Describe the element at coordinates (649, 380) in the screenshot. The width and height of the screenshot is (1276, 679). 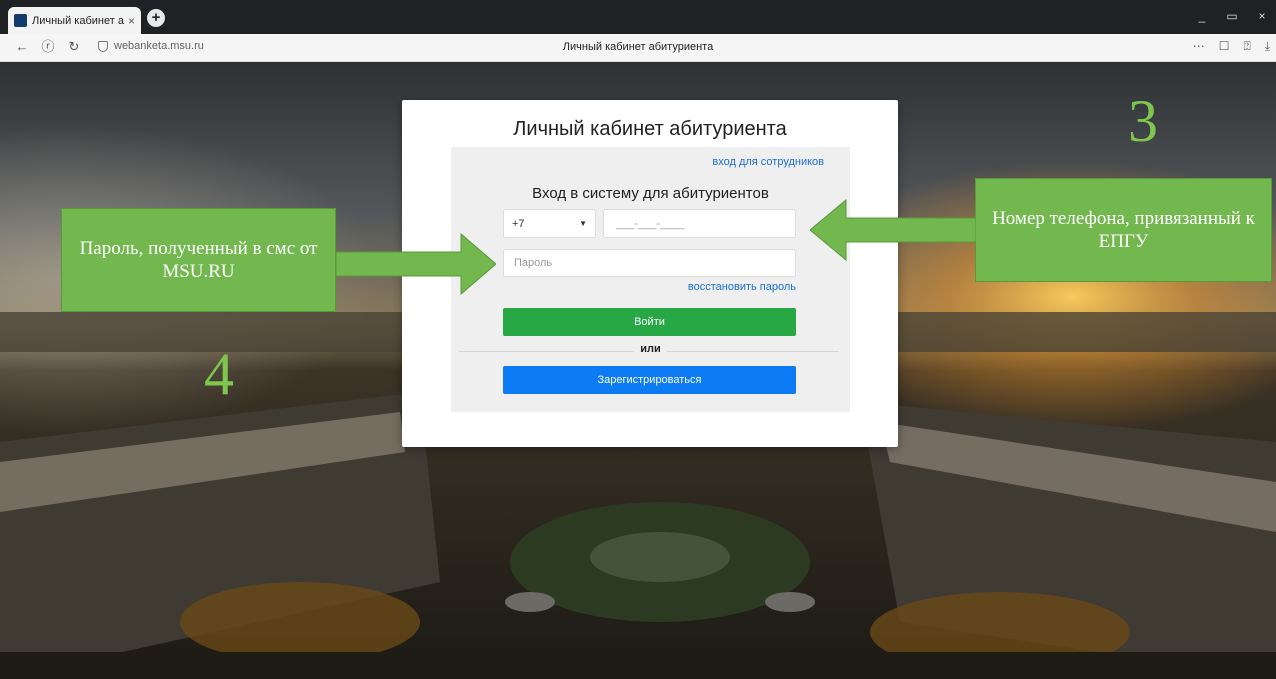
I see `register-button: Зарегистрироваться` at that location.